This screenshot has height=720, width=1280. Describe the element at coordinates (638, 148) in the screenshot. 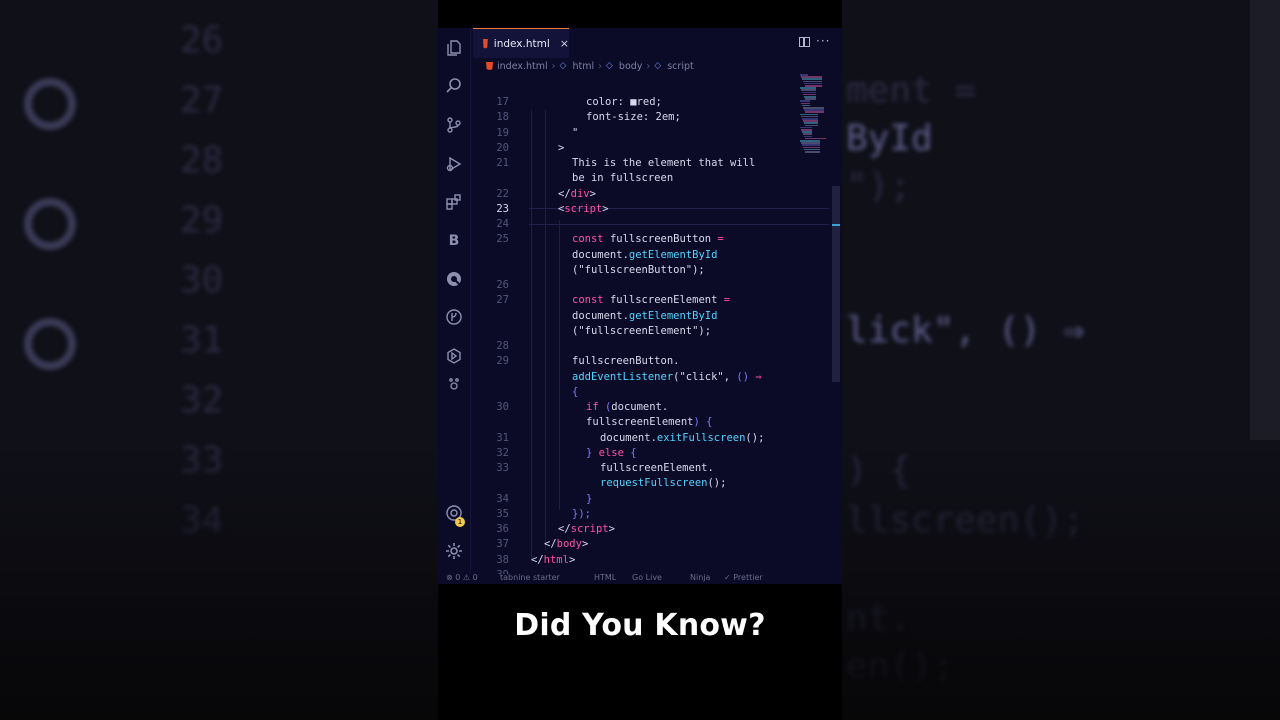

I see `code-line: 20 >` at that location.